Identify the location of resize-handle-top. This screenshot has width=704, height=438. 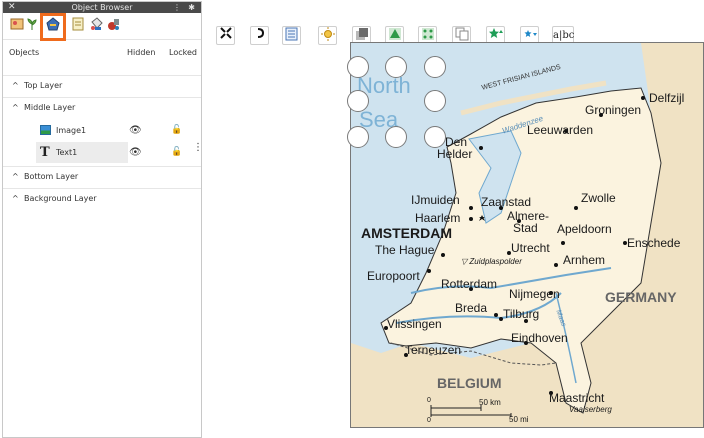
(396, 67).